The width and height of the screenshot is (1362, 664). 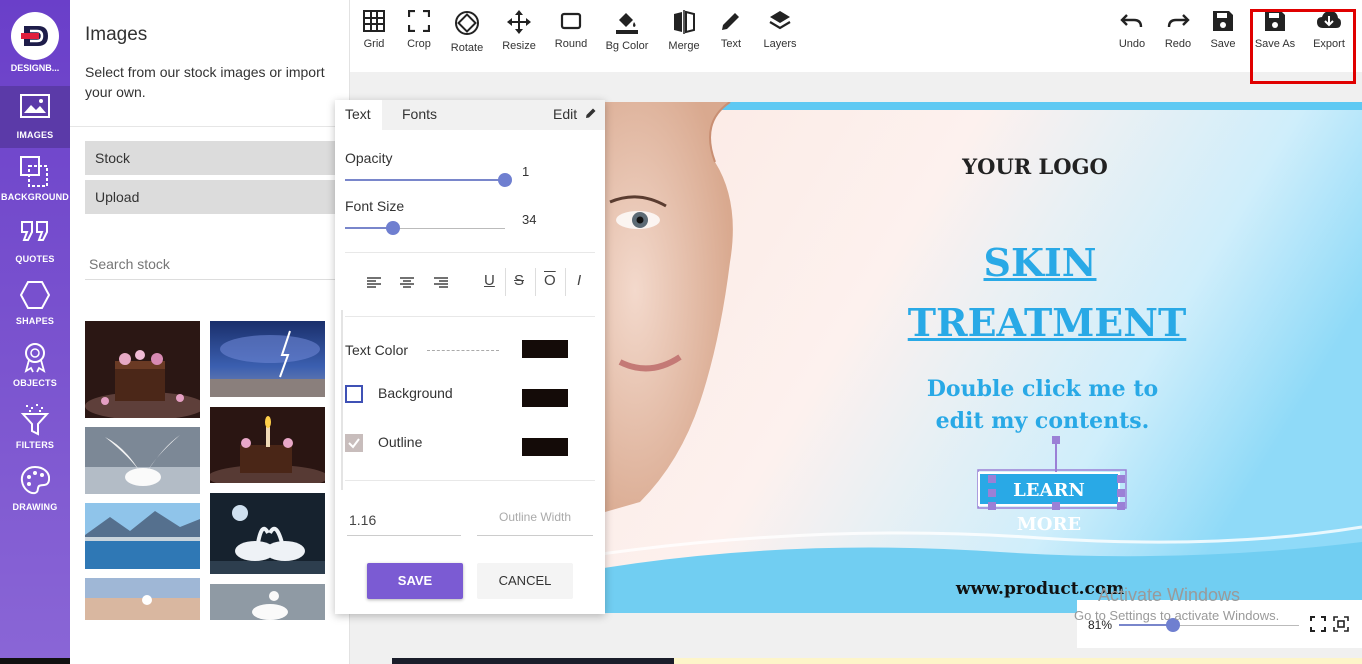 What do you see at coordinates (404, 524) in the screenshot?
I see `line-height-input: 1.16` at bounding box center [404, 524].